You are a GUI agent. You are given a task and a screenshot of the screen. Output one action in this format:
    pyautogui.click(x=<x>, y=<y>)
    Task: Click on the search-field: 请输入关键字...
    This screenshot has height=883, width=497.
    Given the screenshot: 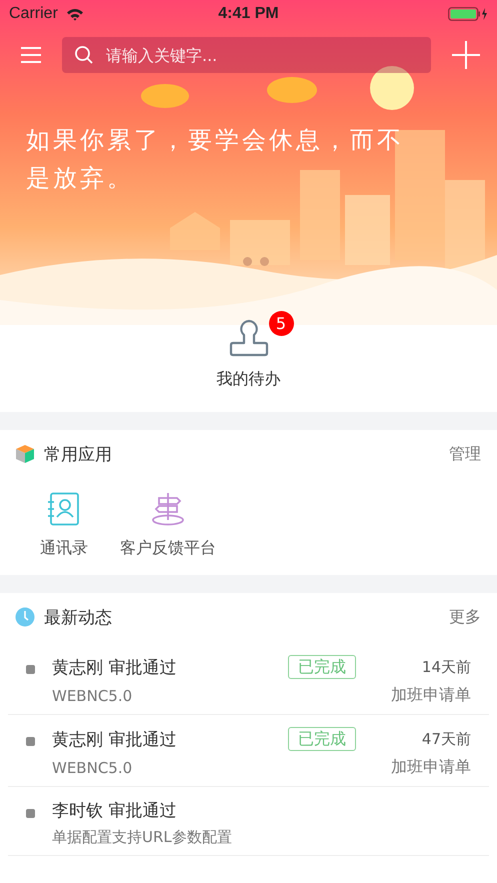 What is the action you would take?
    pyautogui.click(x=261, y=55)
    